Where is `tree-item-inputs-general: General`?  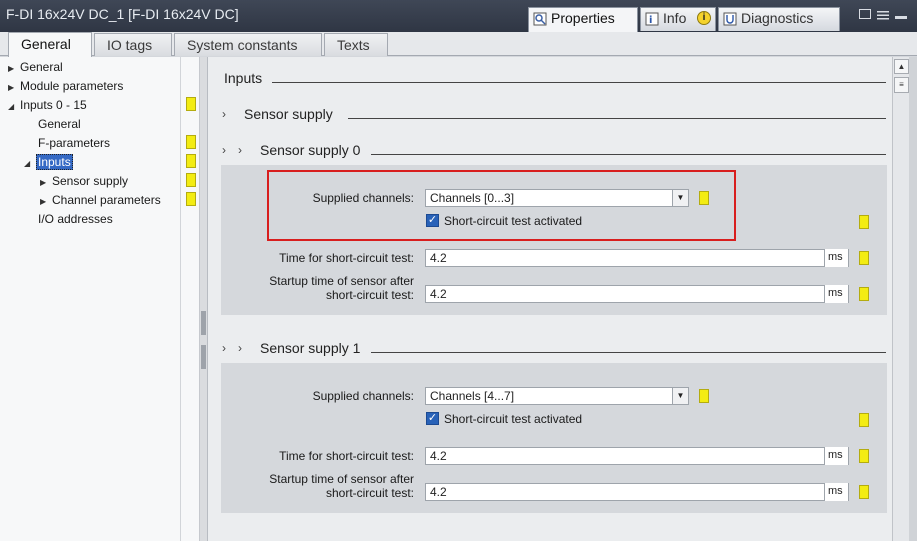 tree-item-inputs-general: General is located at coordinates (59, 124).